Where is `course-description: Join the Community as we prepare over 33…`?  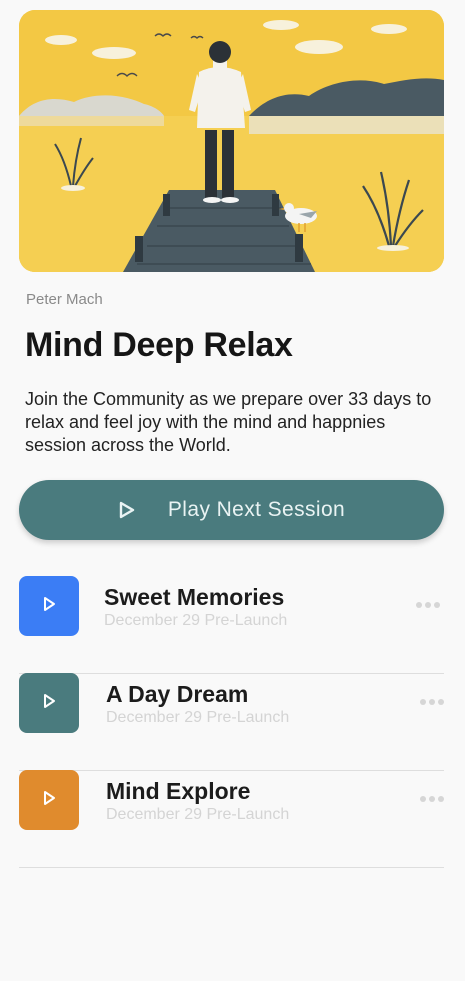 course-description: Join the Community as we prepare over 33… is located at coordinates (228, 422).